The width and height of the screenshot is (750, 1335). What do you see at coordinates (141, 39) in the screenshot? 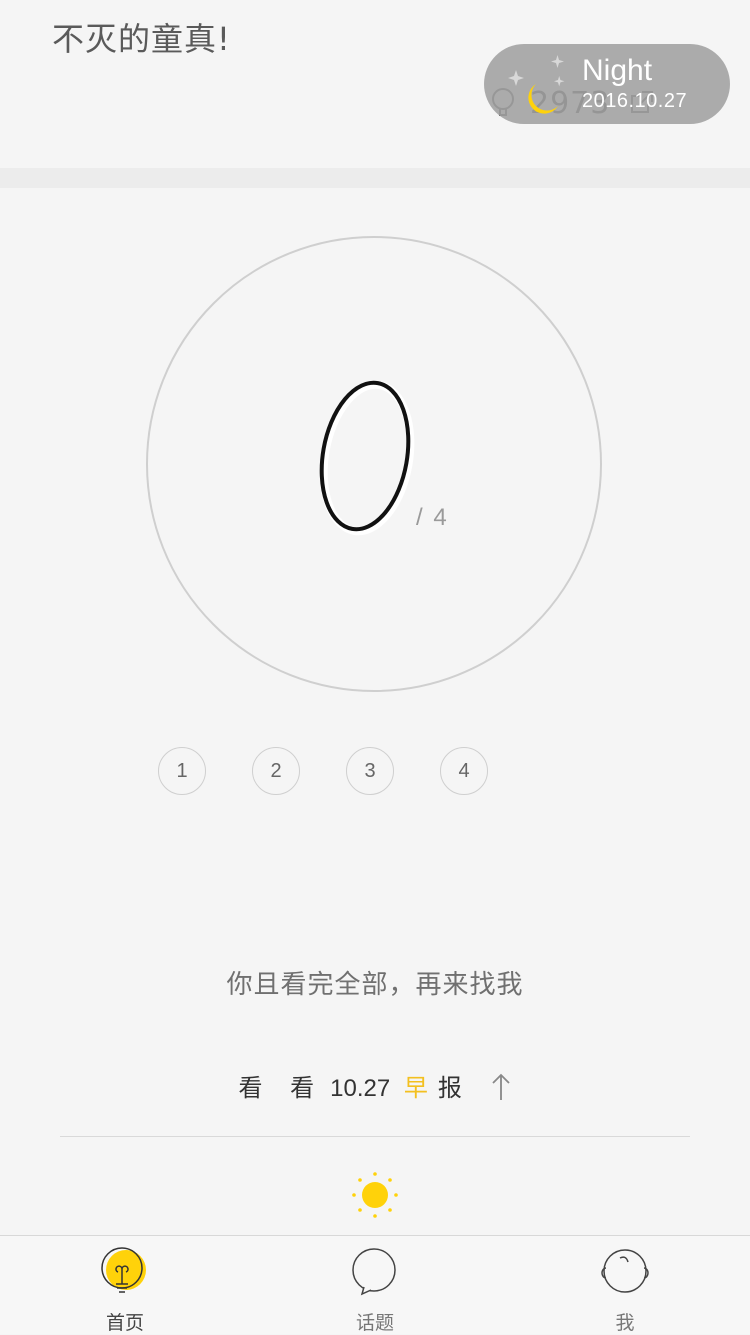
I see `quote-text: 不灭的童真!` at bounding box center [141, 39].